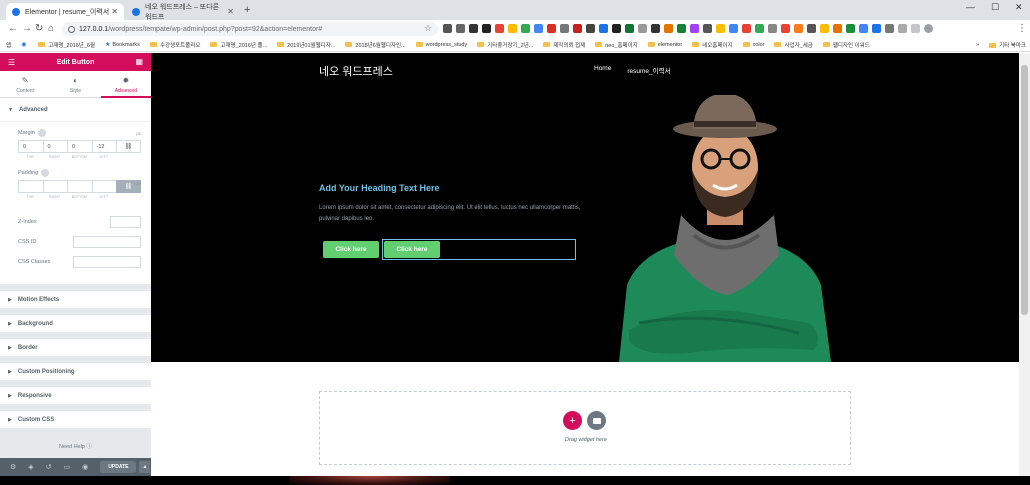 This screenshot has height=485, width=1030. I want to click on zindex-input, so click(125, 221).